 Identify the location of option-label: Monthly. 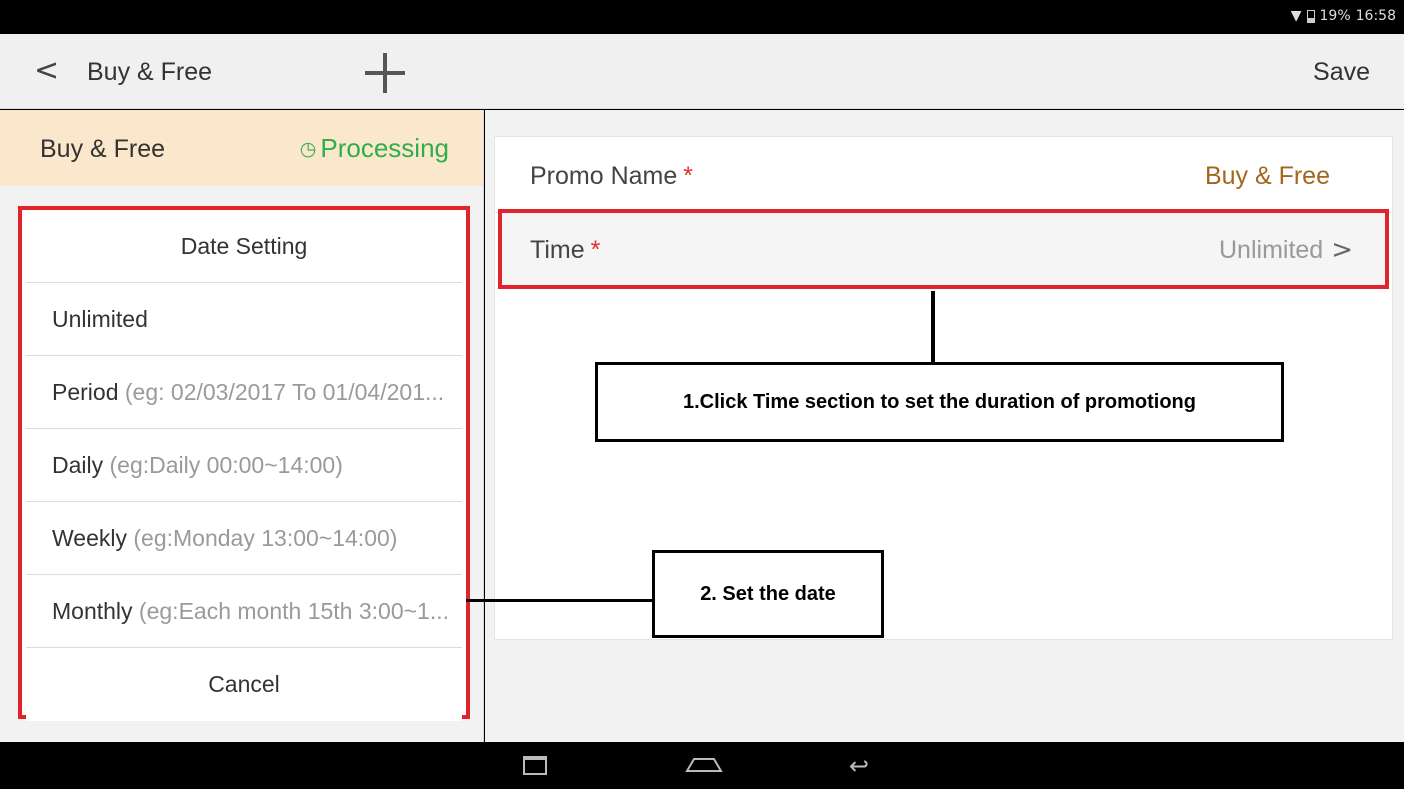
(92, 611).